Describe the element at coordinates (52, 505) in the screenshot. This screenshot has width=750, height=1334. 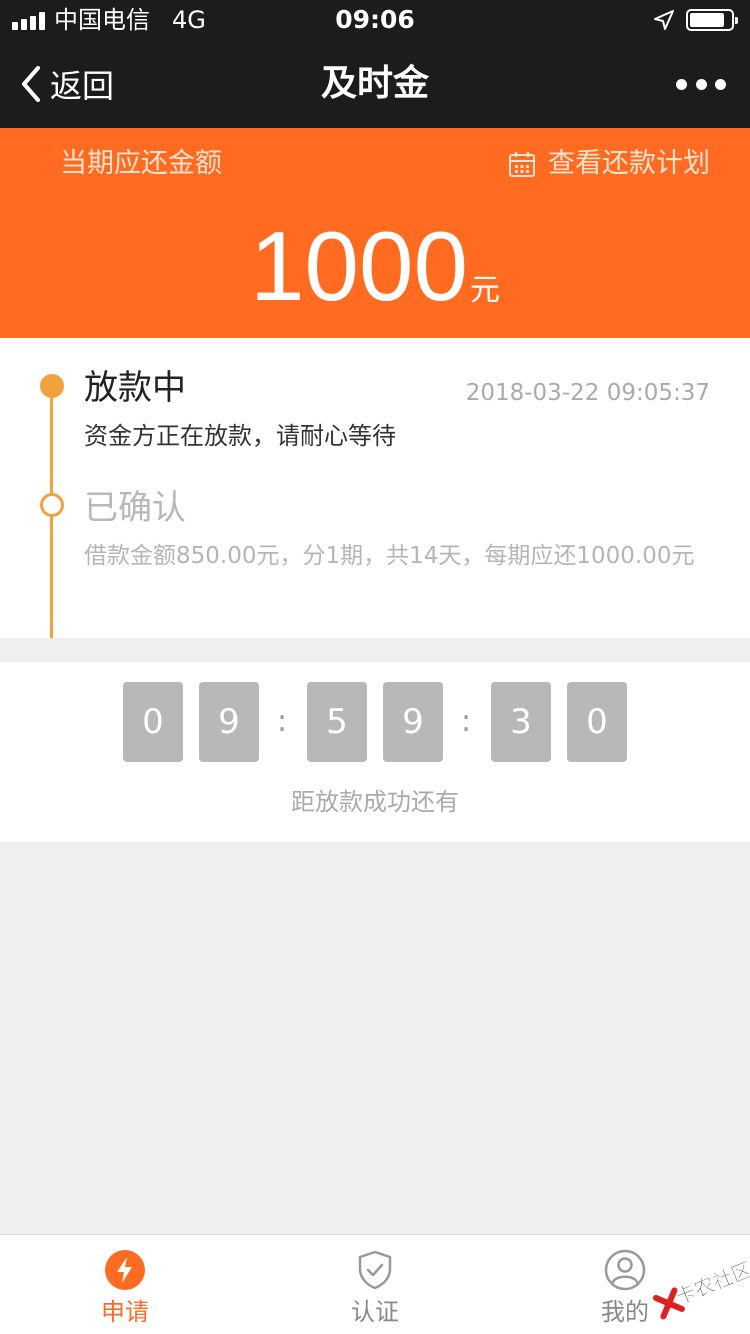
I see `timeline-dot-done` at that location.